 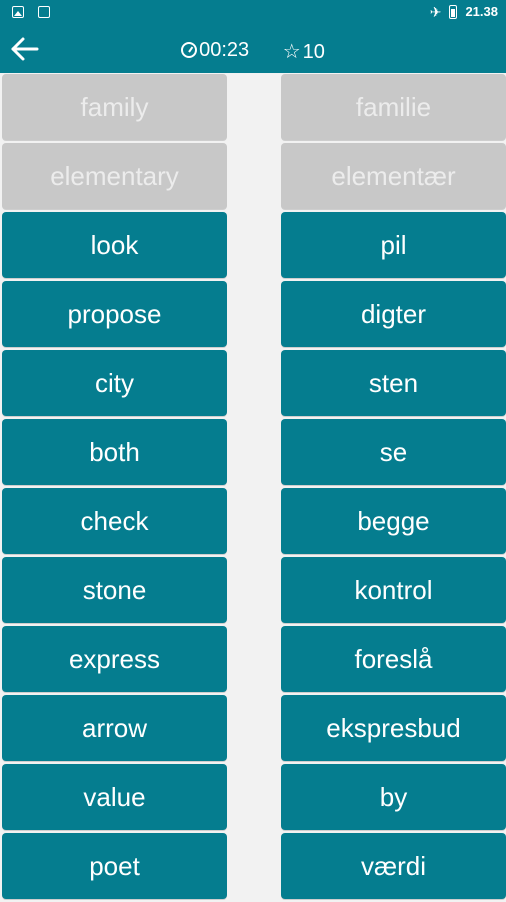 I want to click on left-word-tile: check, so click(x=114, y=521).